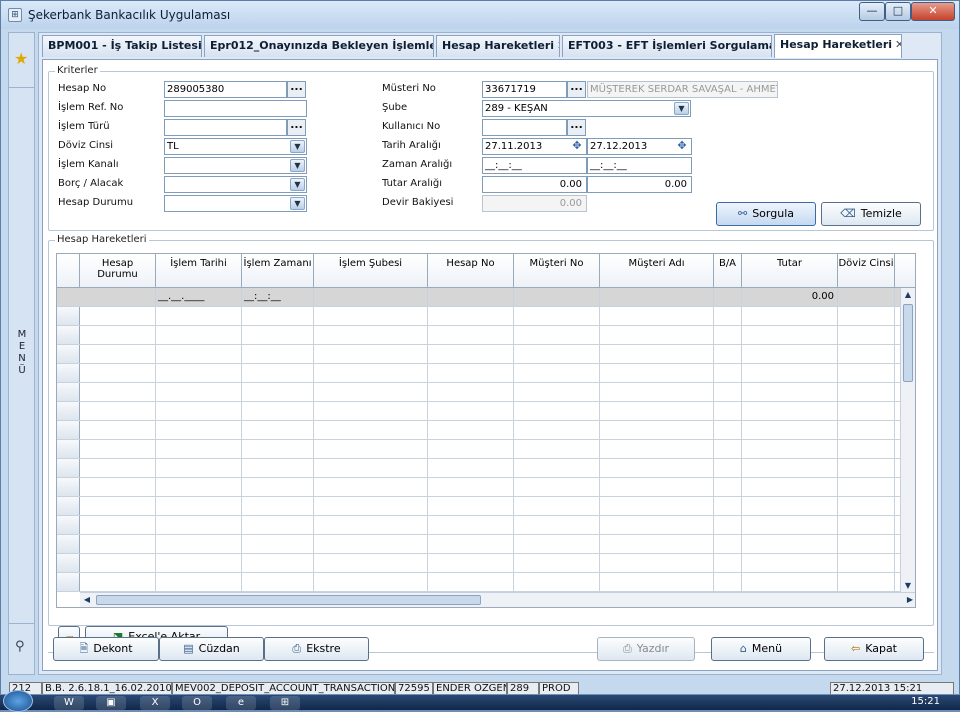 Image resolution: width=960 pixels, height=712 pixels. What do you see at coordinates (87, 600) in the screenshot?
I see `scroll-left-icon: ◀` at bounding box center [87, 600].